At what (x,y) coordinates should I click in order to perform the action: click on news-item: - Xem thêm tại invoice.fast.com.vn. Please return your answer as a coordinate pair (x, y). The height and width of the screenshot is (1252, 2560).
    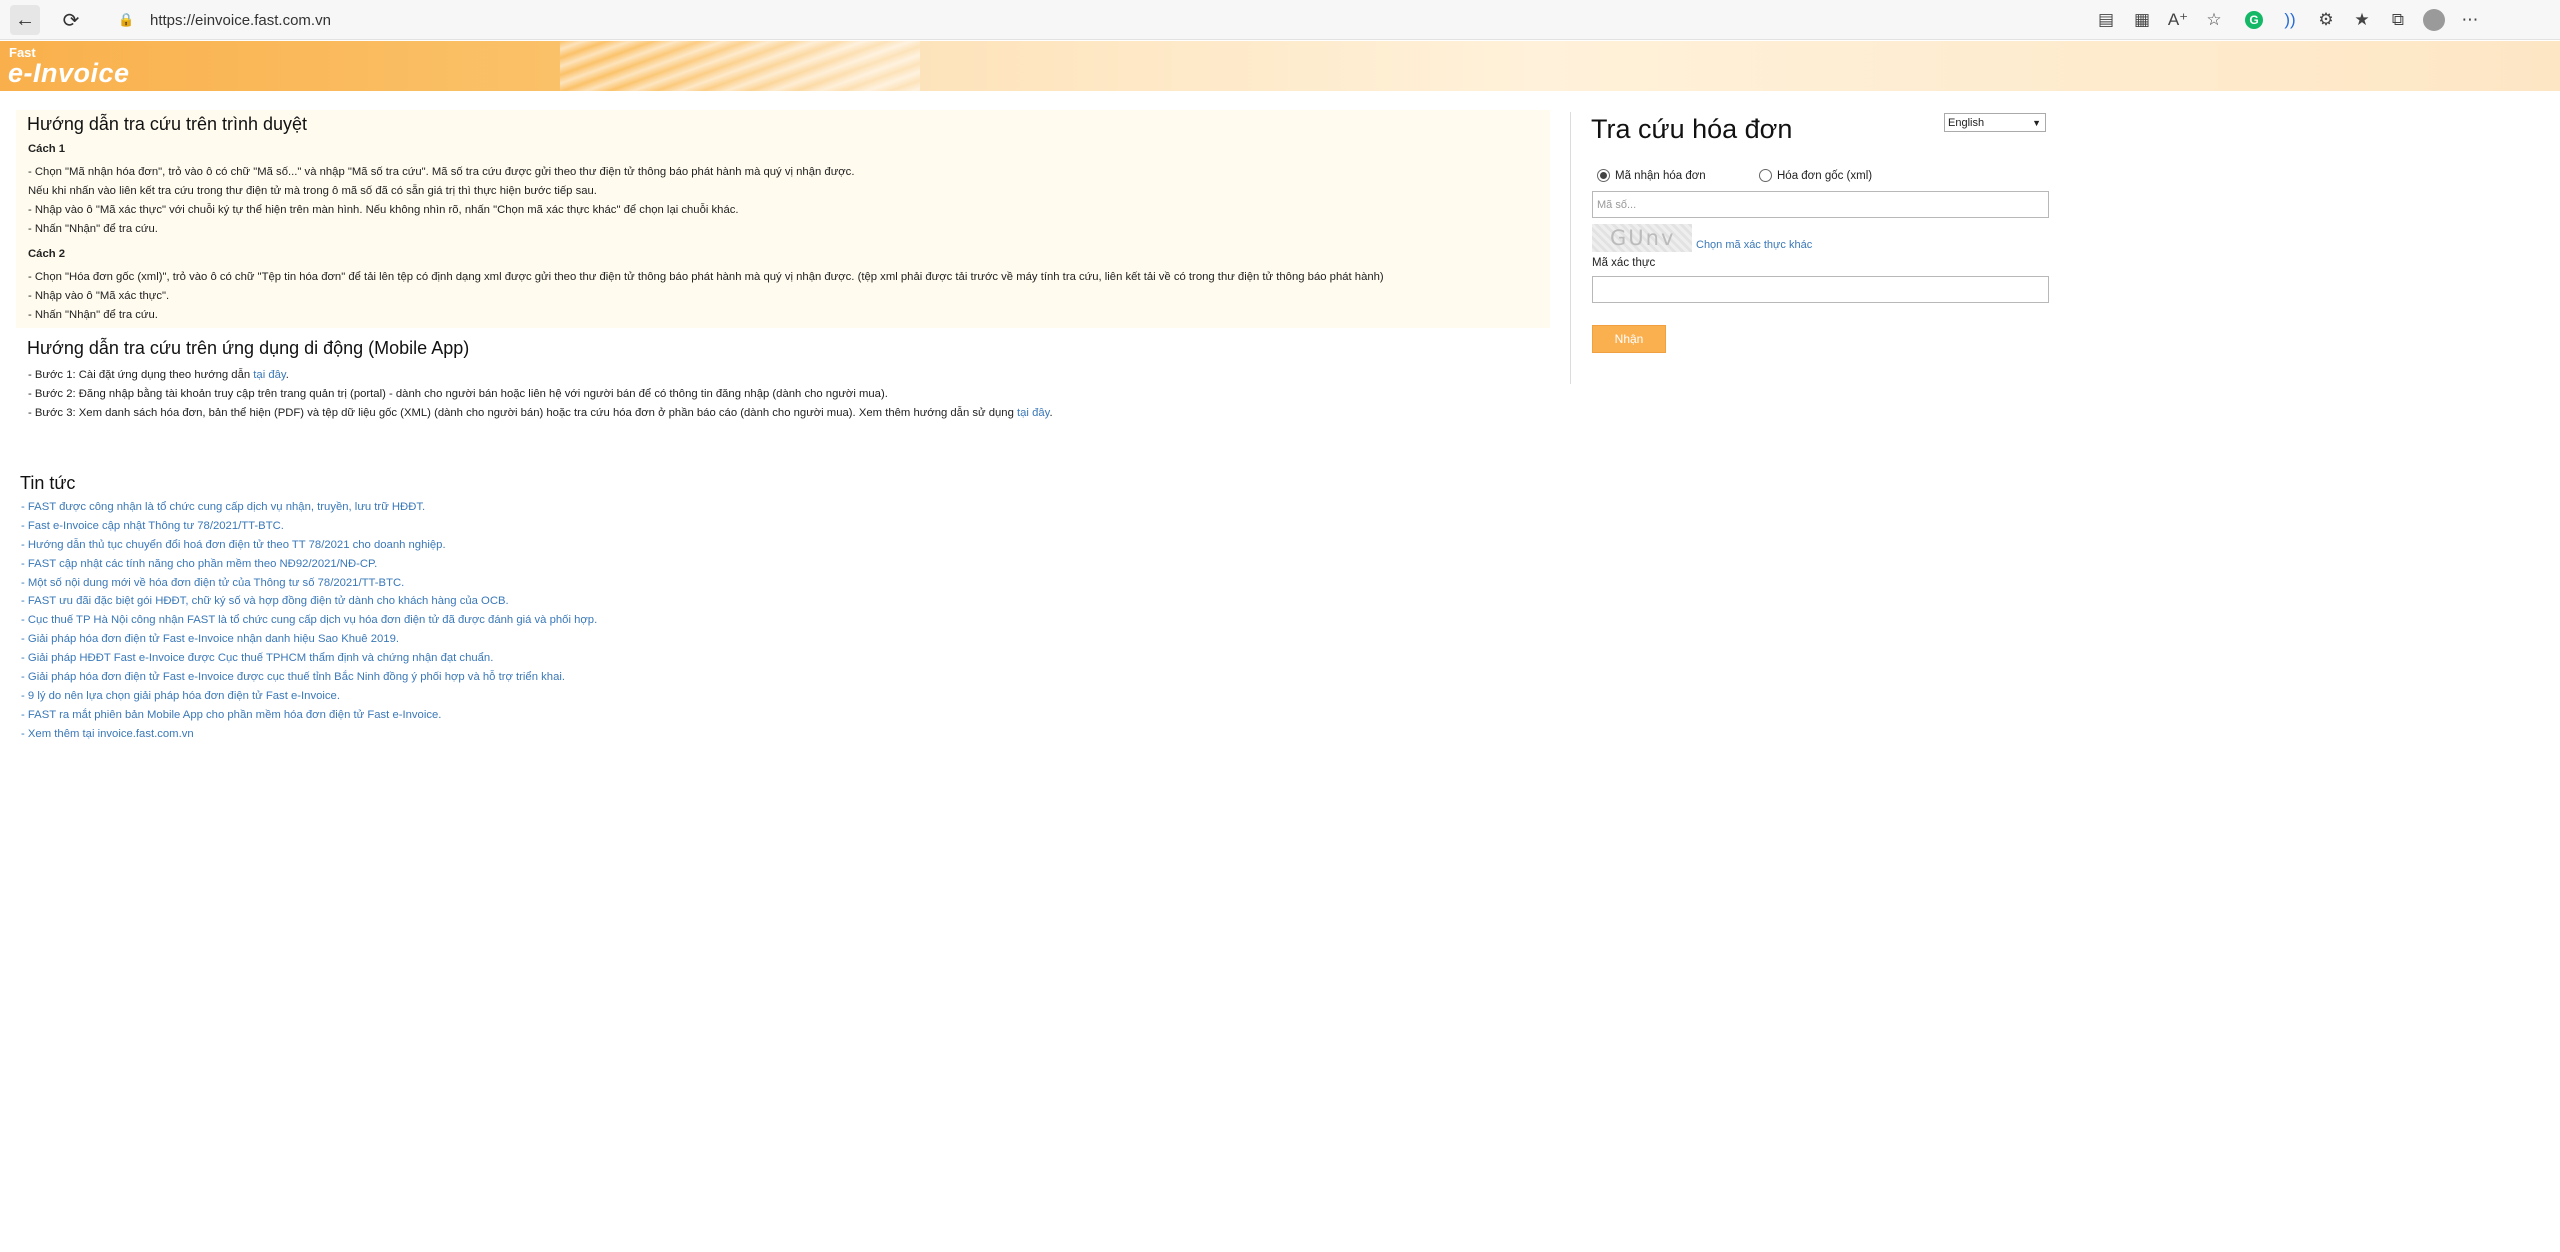
    Looking at the image, I should click on (309, 737).